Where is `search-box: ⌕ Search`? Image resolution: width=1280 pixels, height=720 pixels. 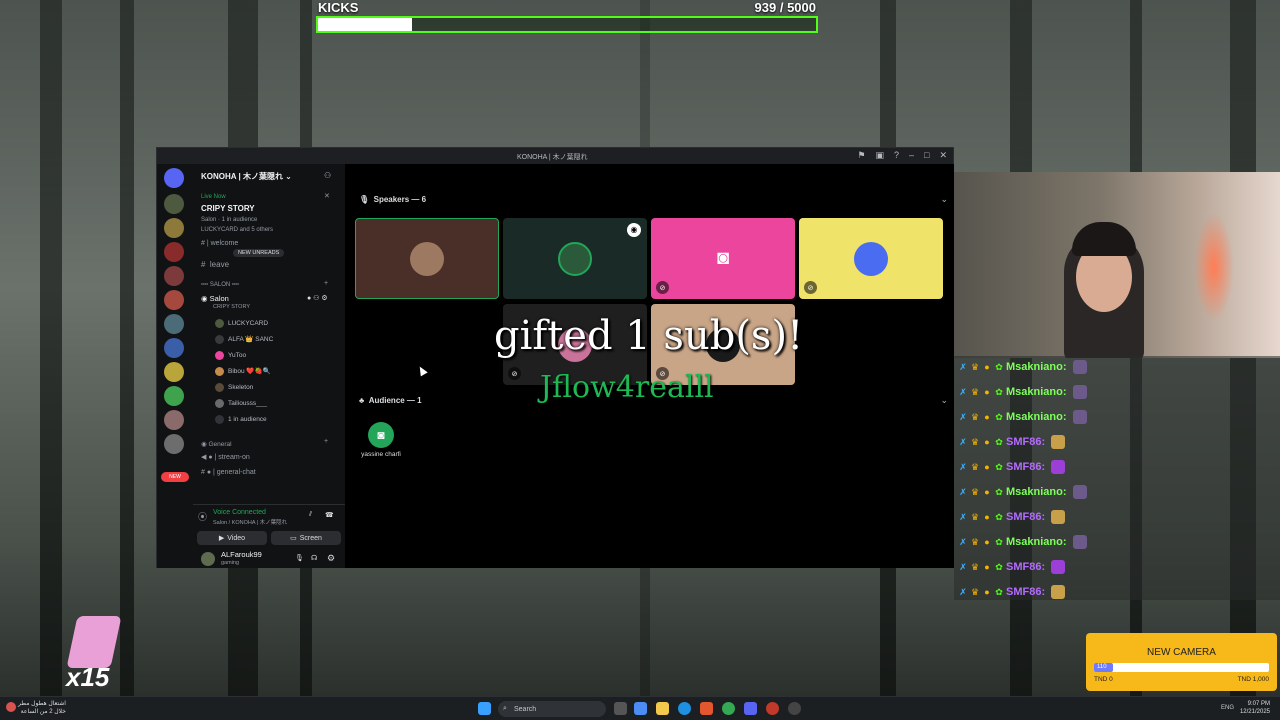
search-box: ⌕ Search is located at coordinates (552, 709).